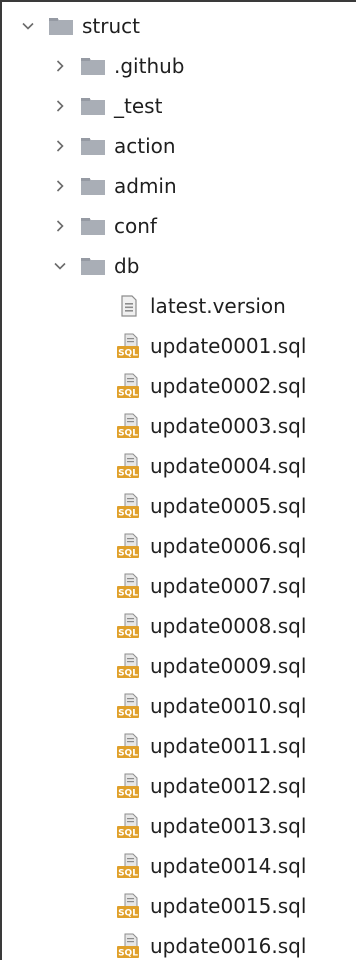 The image size is (356, 966). I want to click on tree-file-label: update0003.sql, so click(228, 426).